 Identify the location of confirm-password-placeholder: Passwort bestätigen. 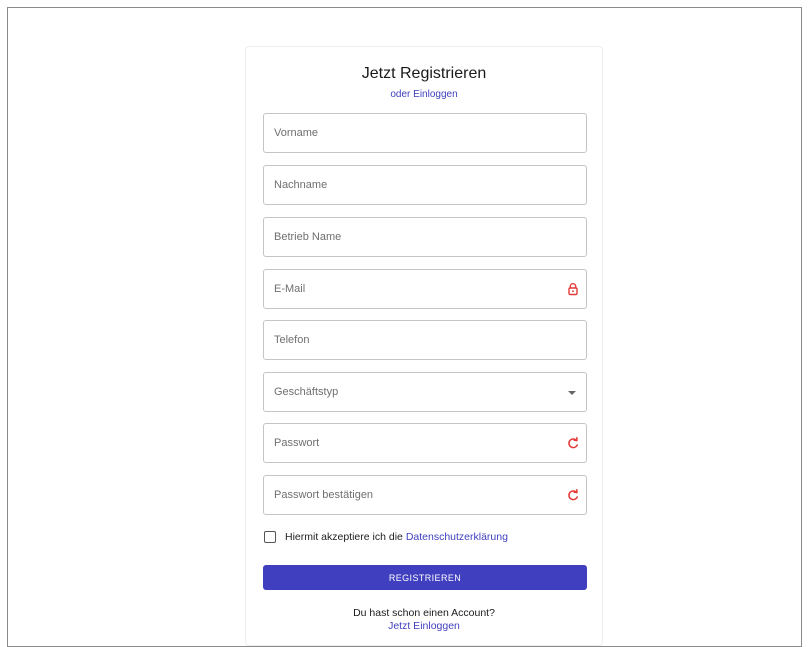
(324, 495).